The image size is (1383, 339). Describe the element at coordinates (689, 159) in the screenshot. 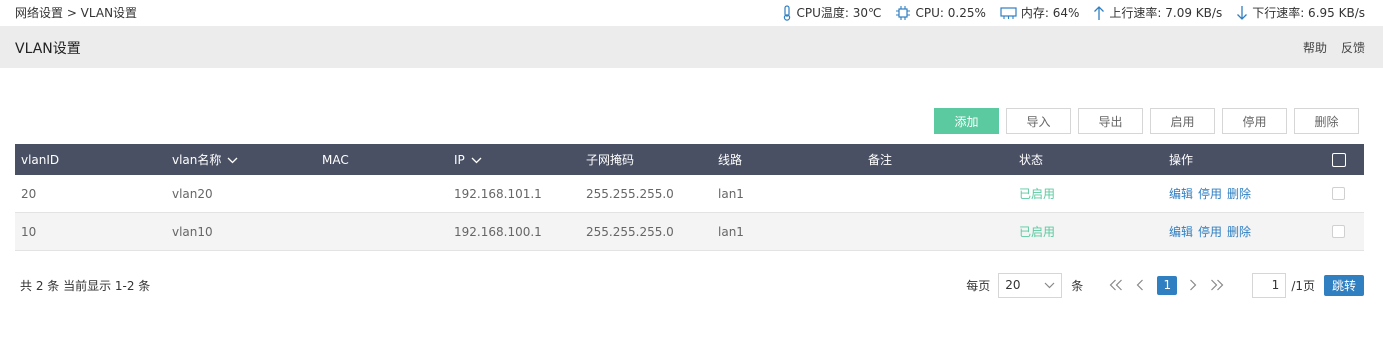

I see `table-header: vlanID vlan名称 MAC IP 子网掩码 线路 备注 状态 操作` at that location.